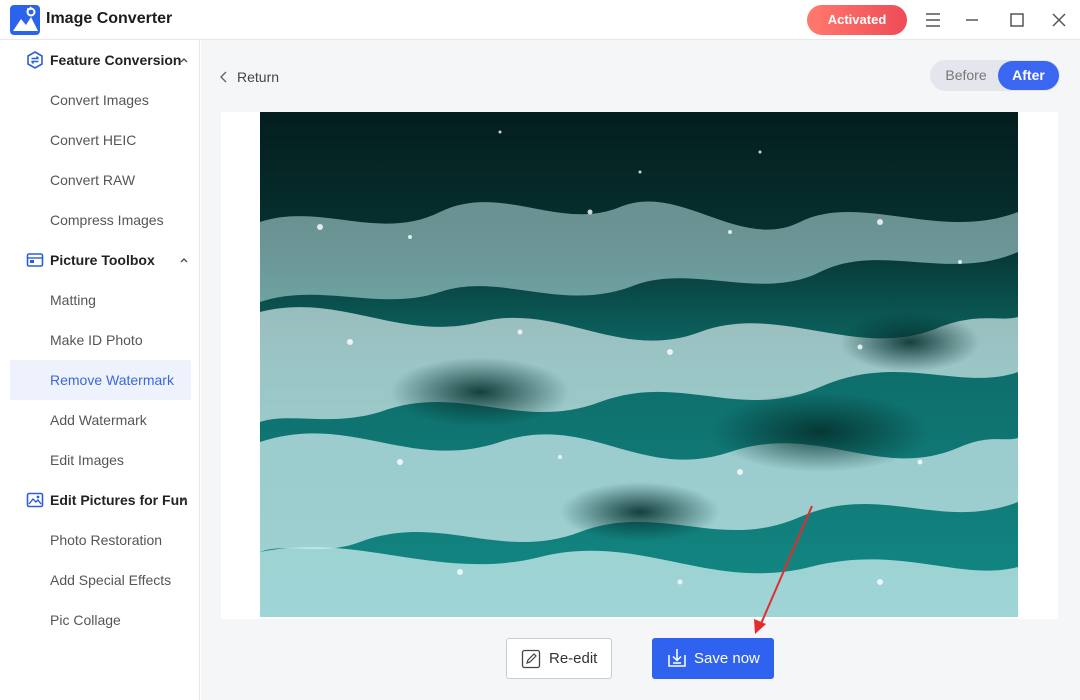  I want to click on group-label: Edit Pictures for Fun, so click(119, 500).